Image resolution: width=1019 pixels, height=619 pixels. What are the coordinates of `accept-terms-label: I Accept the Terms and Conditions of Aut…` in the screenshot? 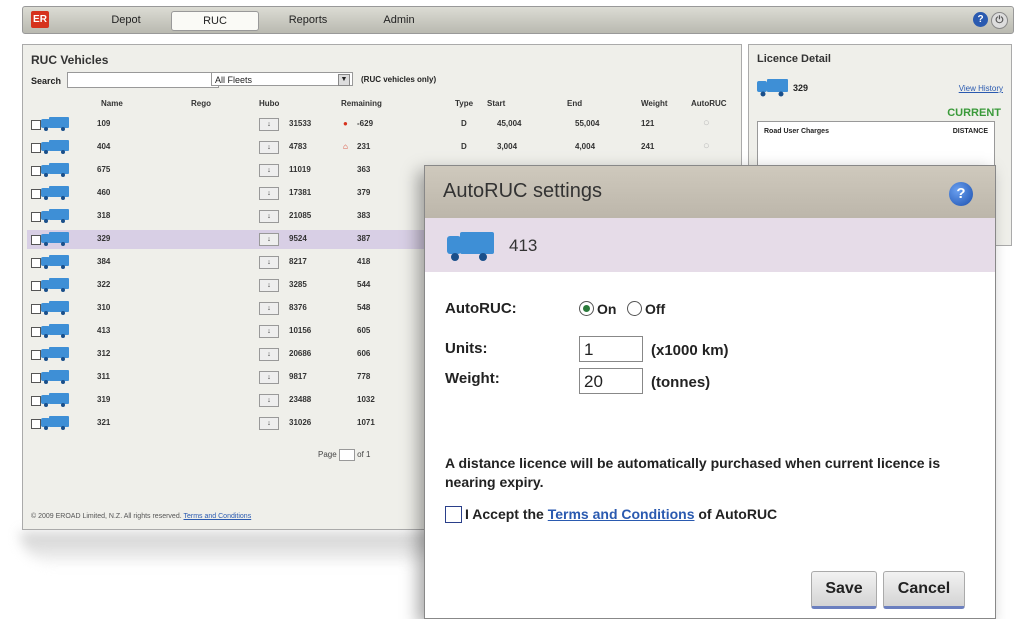 It's located at (621, 514).